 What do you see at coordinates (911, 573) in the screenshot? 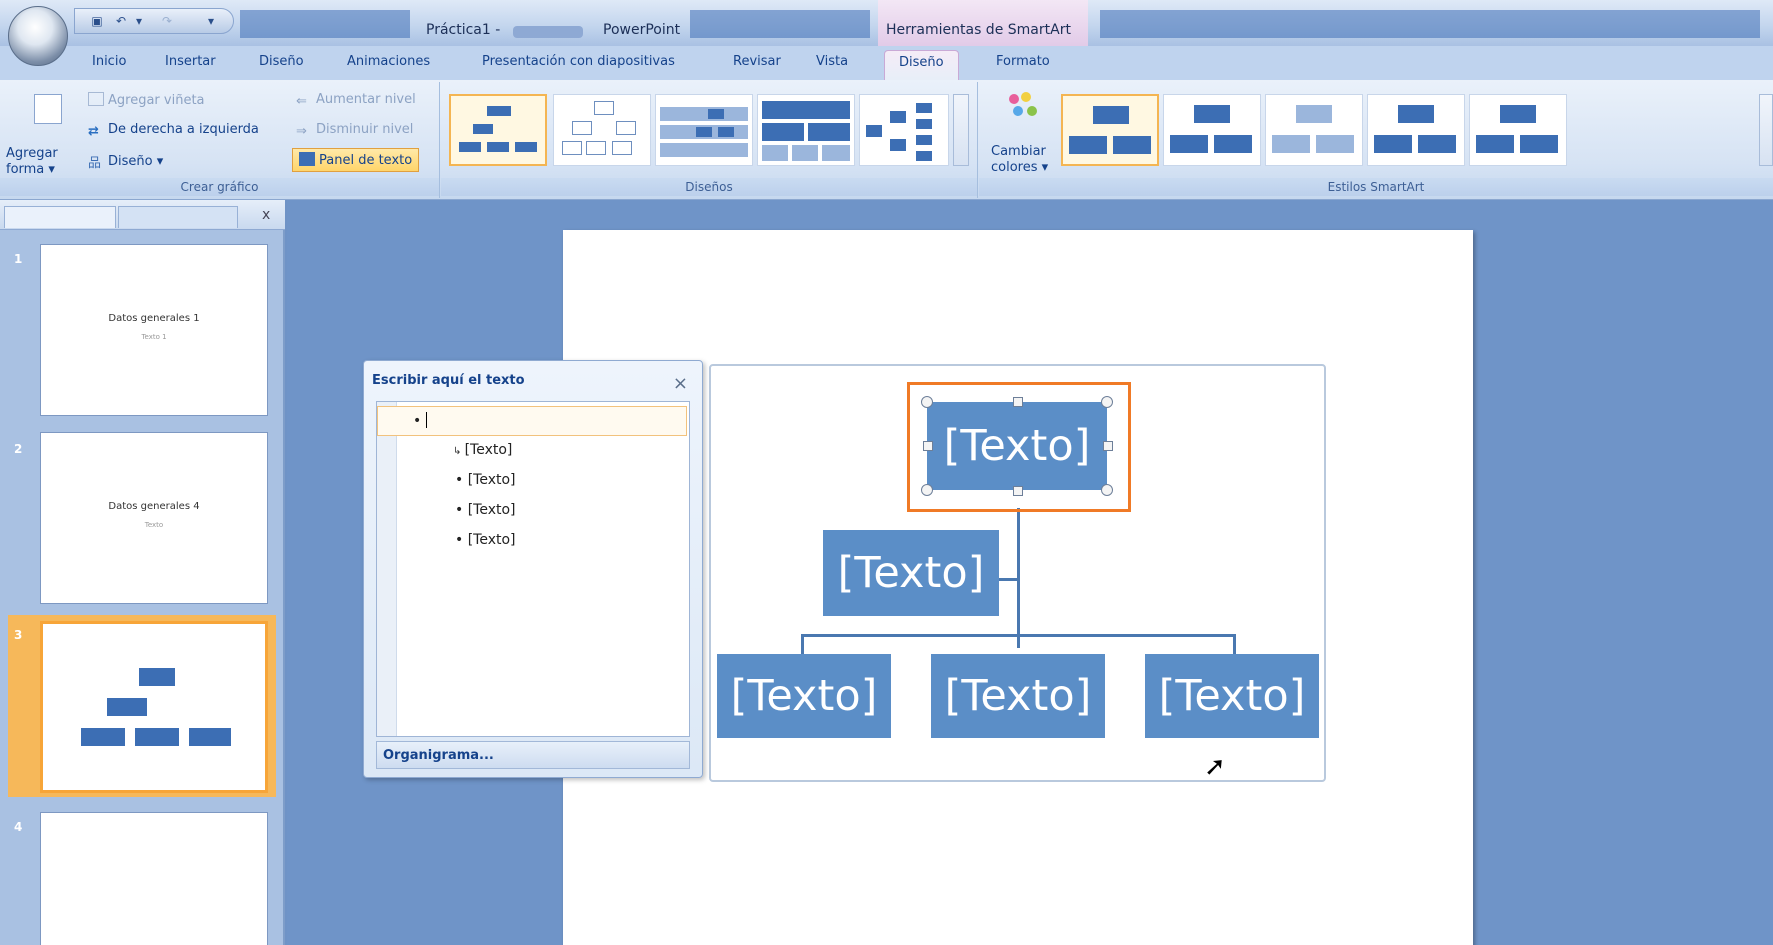
I see `smartart-assistant-shape: [Texto]` at bounding box center [911, 573].